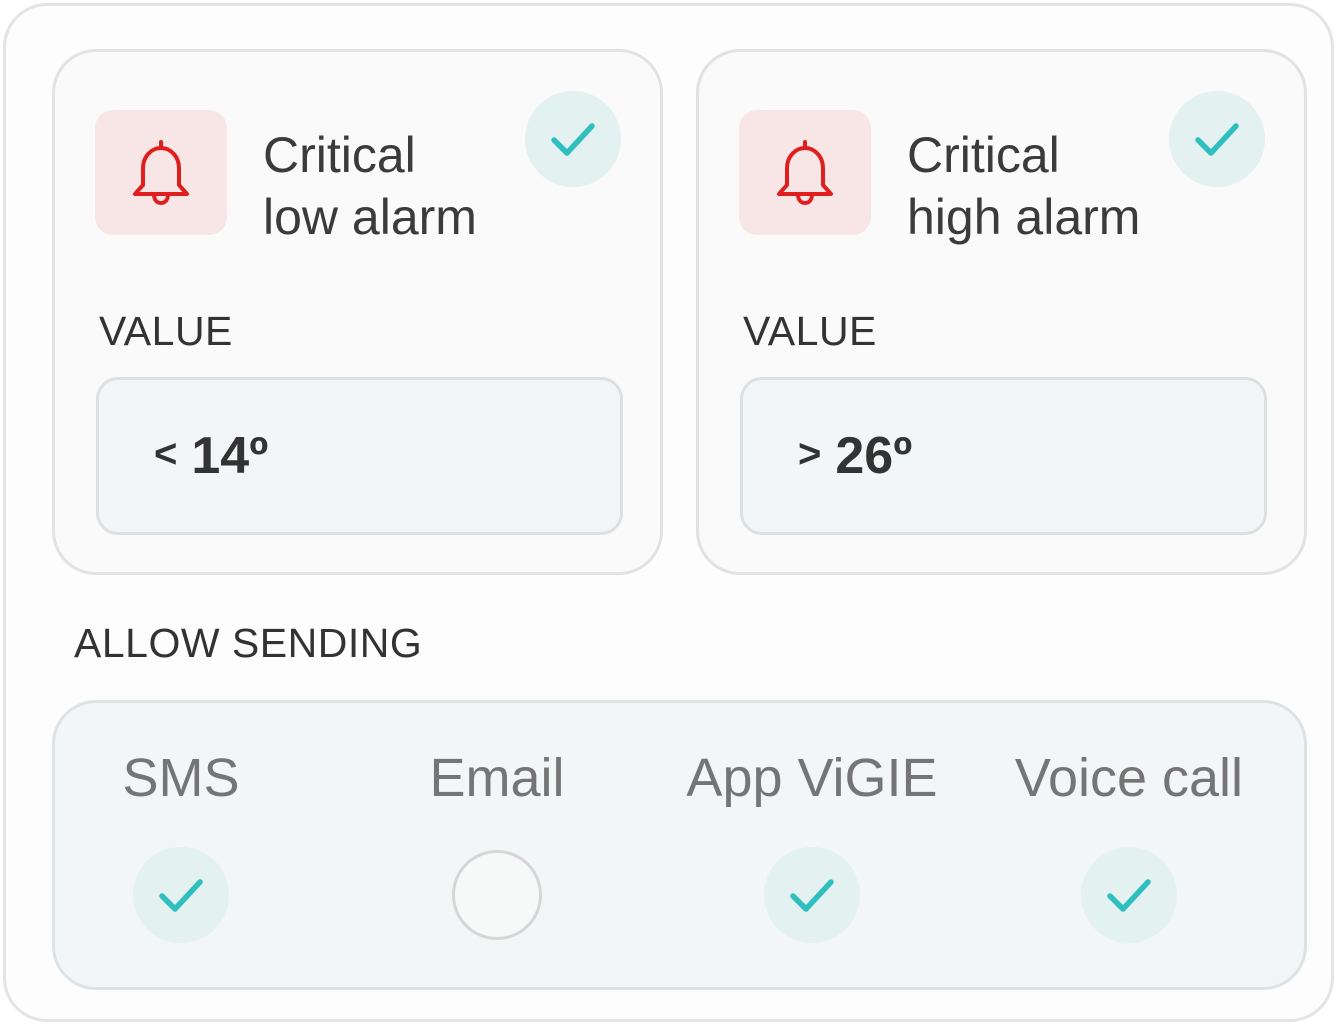 The image size is (1341, 1029). I want to click on alarm-title-line2: low alarm, so click(370, 217).